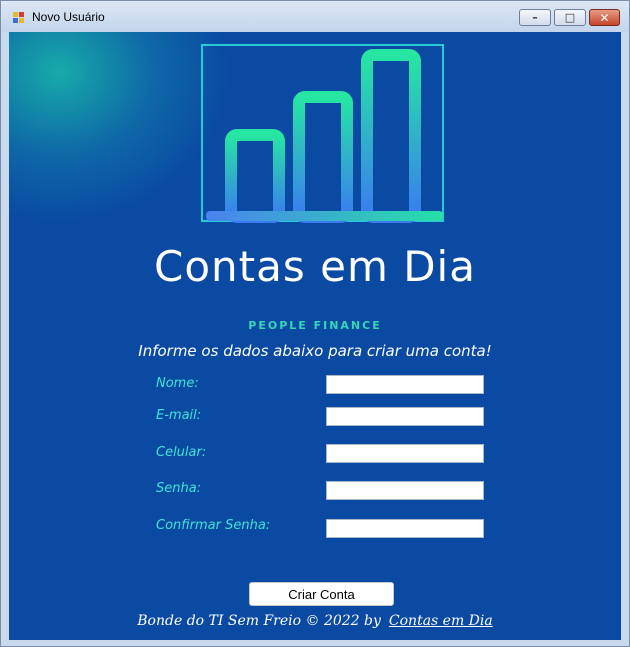 The height and width of the screenshot is (647, 630). What do you see at coordinates (405, 416) in the screenshot?
I see `email-field` at bounding box center [405, 416].